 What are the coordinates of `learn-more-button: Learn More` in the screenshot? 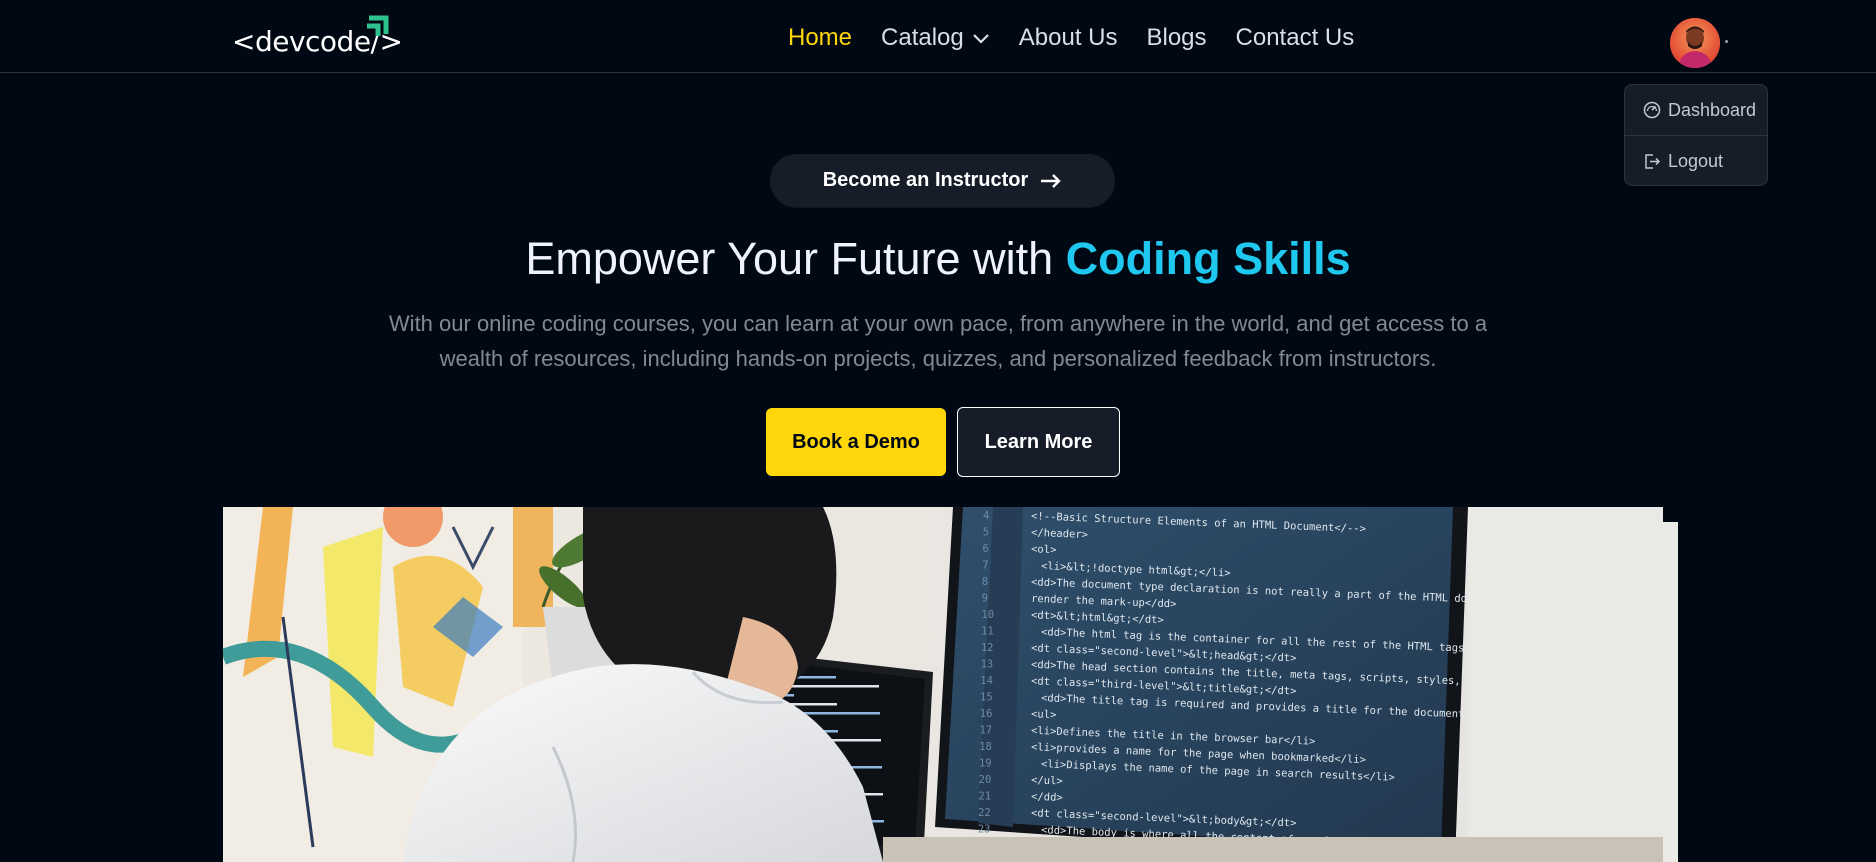 It's located at (1038, 442).